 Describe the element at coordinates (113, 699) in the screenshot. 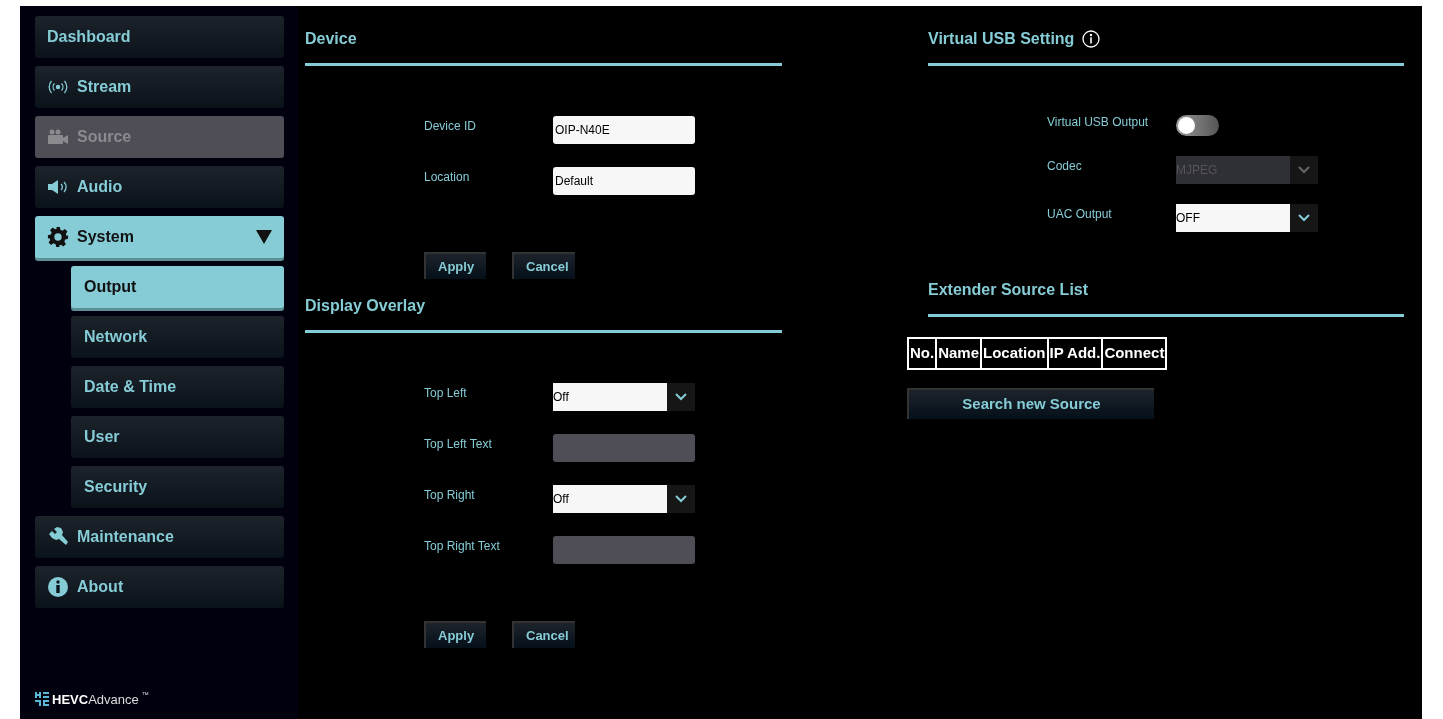

I see `logo-text: Advance` at that location.